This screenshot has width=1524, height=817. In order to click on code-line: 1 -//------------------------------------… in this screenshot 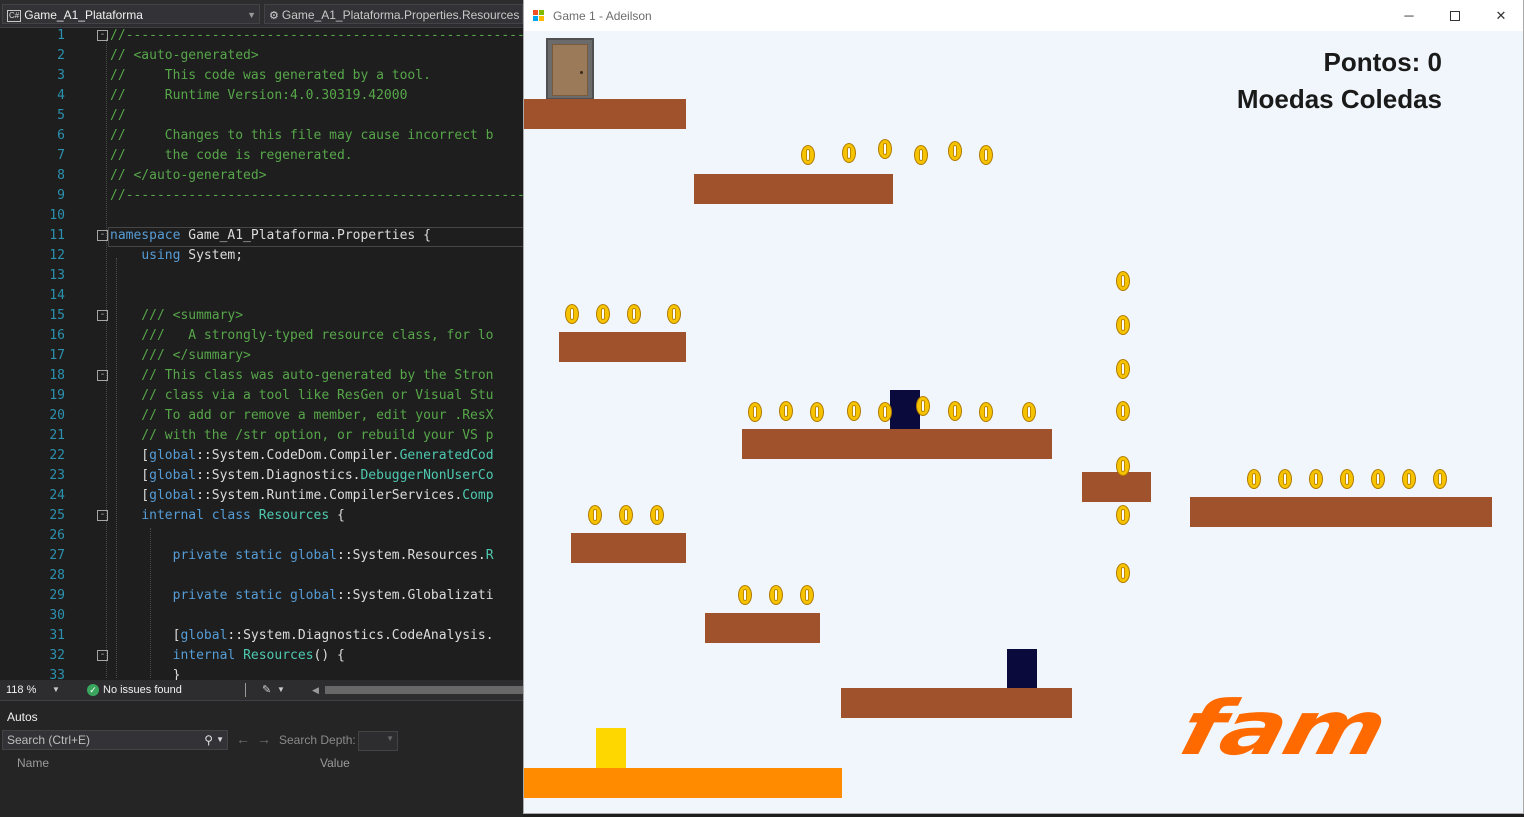, I will do `click(261, 37)`.